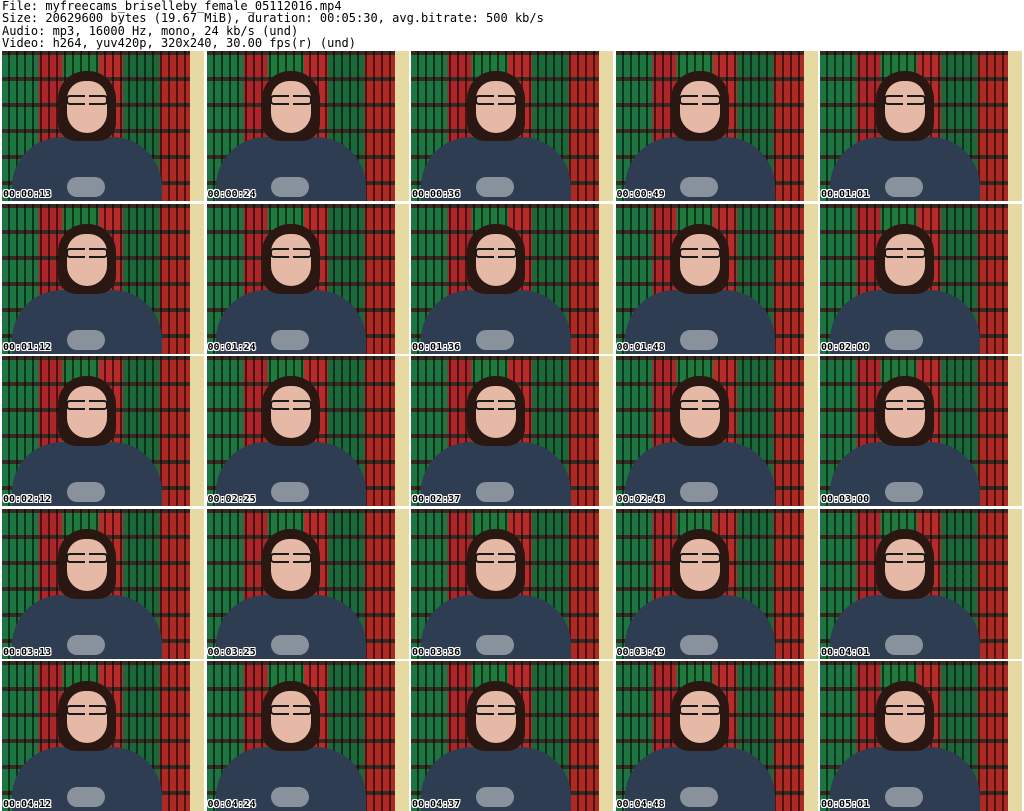  What do you see at coordinates (640, 652) in the screenshot?
I see `timestamp-label: 00:03:49` at bounding box center [640, 652].